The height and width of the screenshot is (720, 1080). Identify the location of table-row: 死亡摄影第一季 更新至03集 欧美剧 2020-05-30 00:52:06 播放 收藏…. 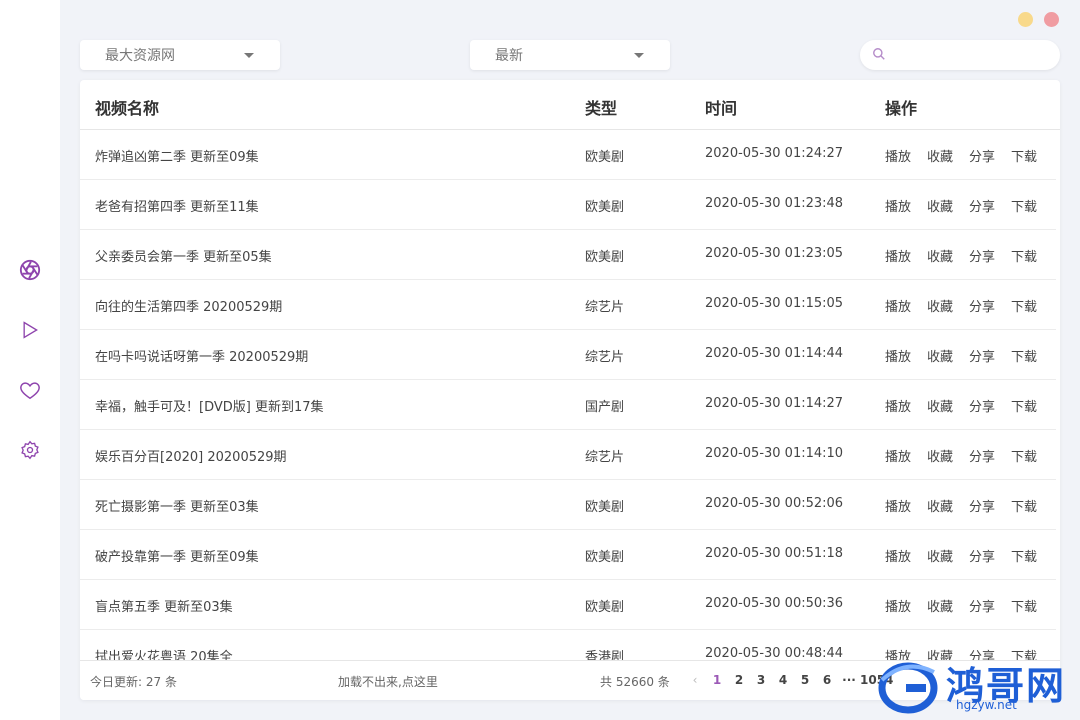
(568, 505).